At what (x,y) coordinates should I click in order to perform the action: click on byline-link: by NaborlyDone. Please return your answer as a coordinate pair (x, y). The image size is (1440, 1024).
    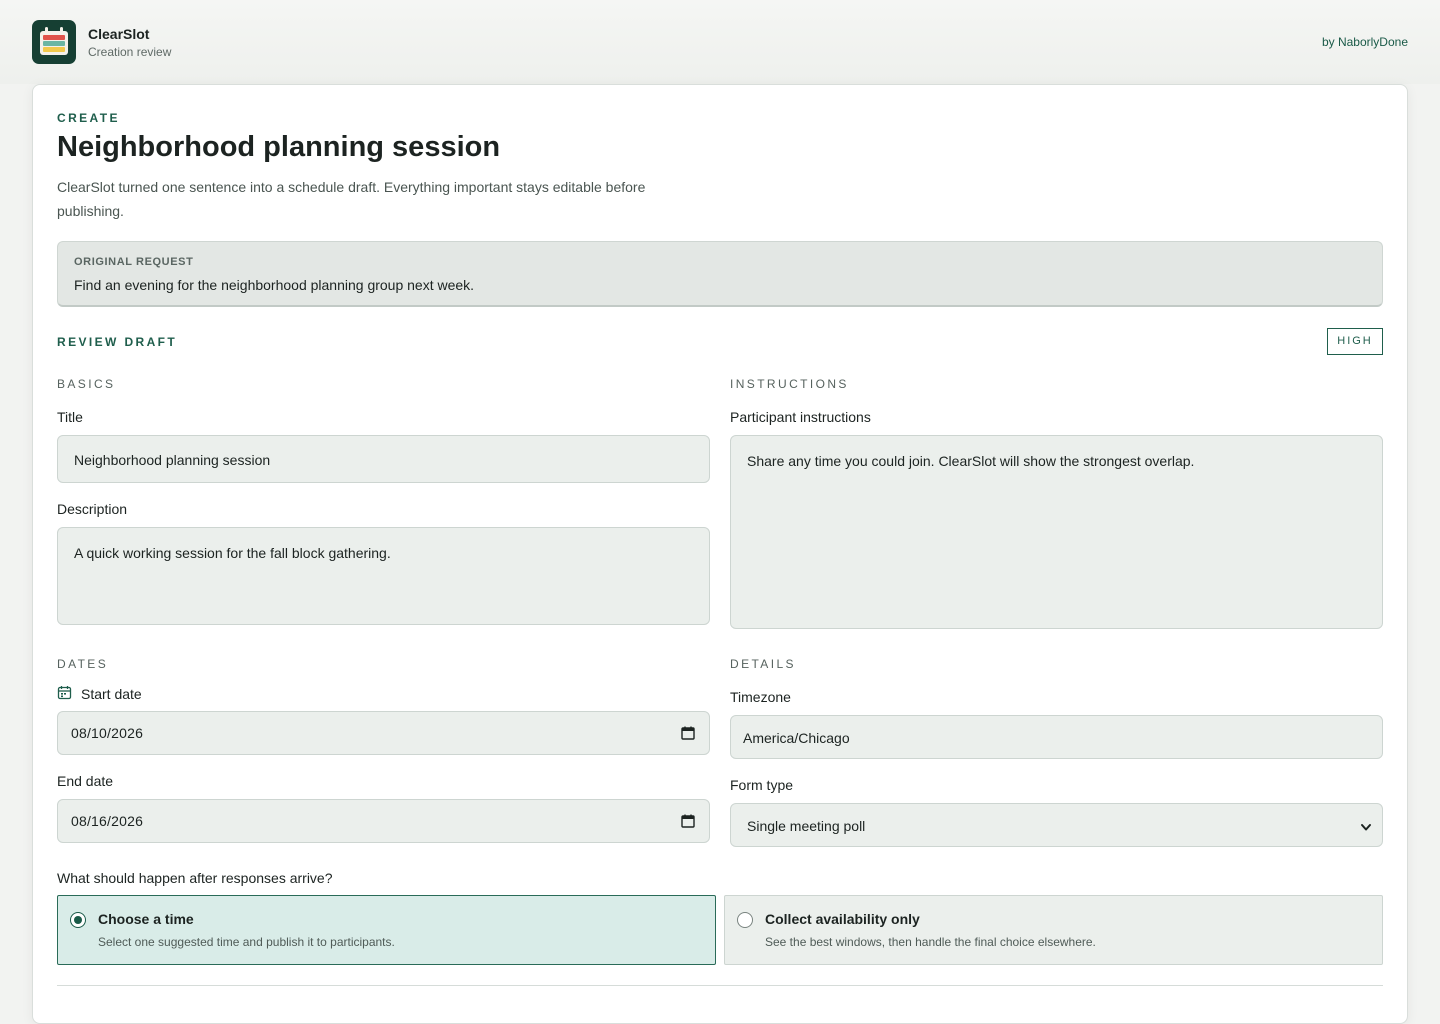
    Looking at the image, I should click on (1365, 42).